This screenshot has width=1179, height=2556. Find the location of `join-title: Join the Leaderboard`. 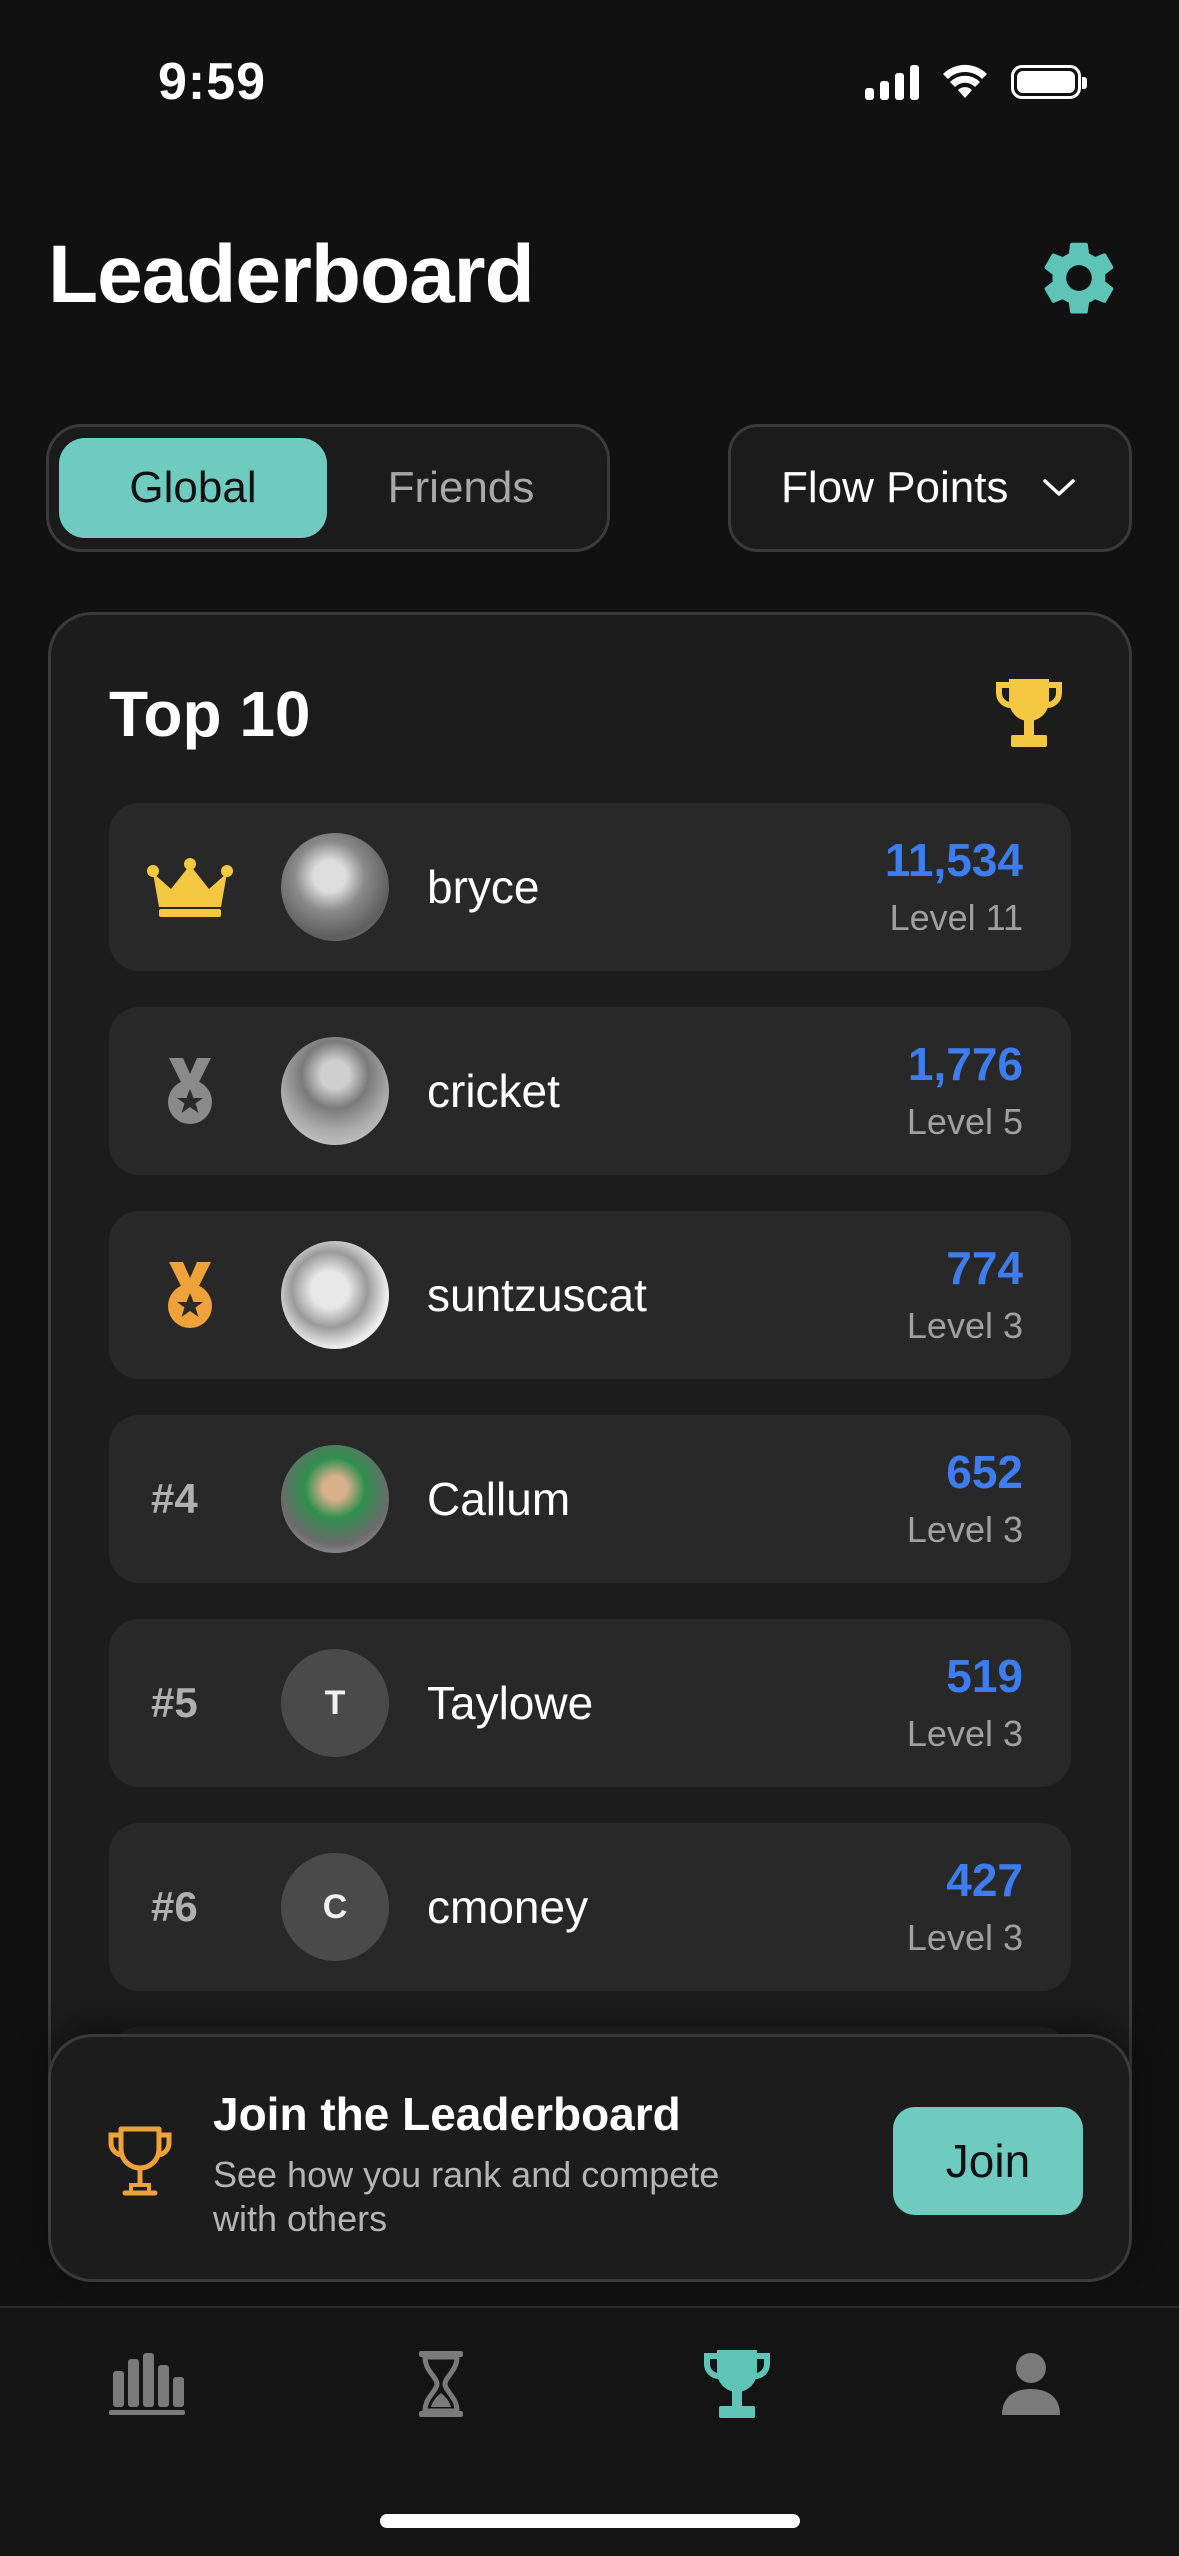

join-title: Join the Leaderboard is located at coordinates (447, 2114).